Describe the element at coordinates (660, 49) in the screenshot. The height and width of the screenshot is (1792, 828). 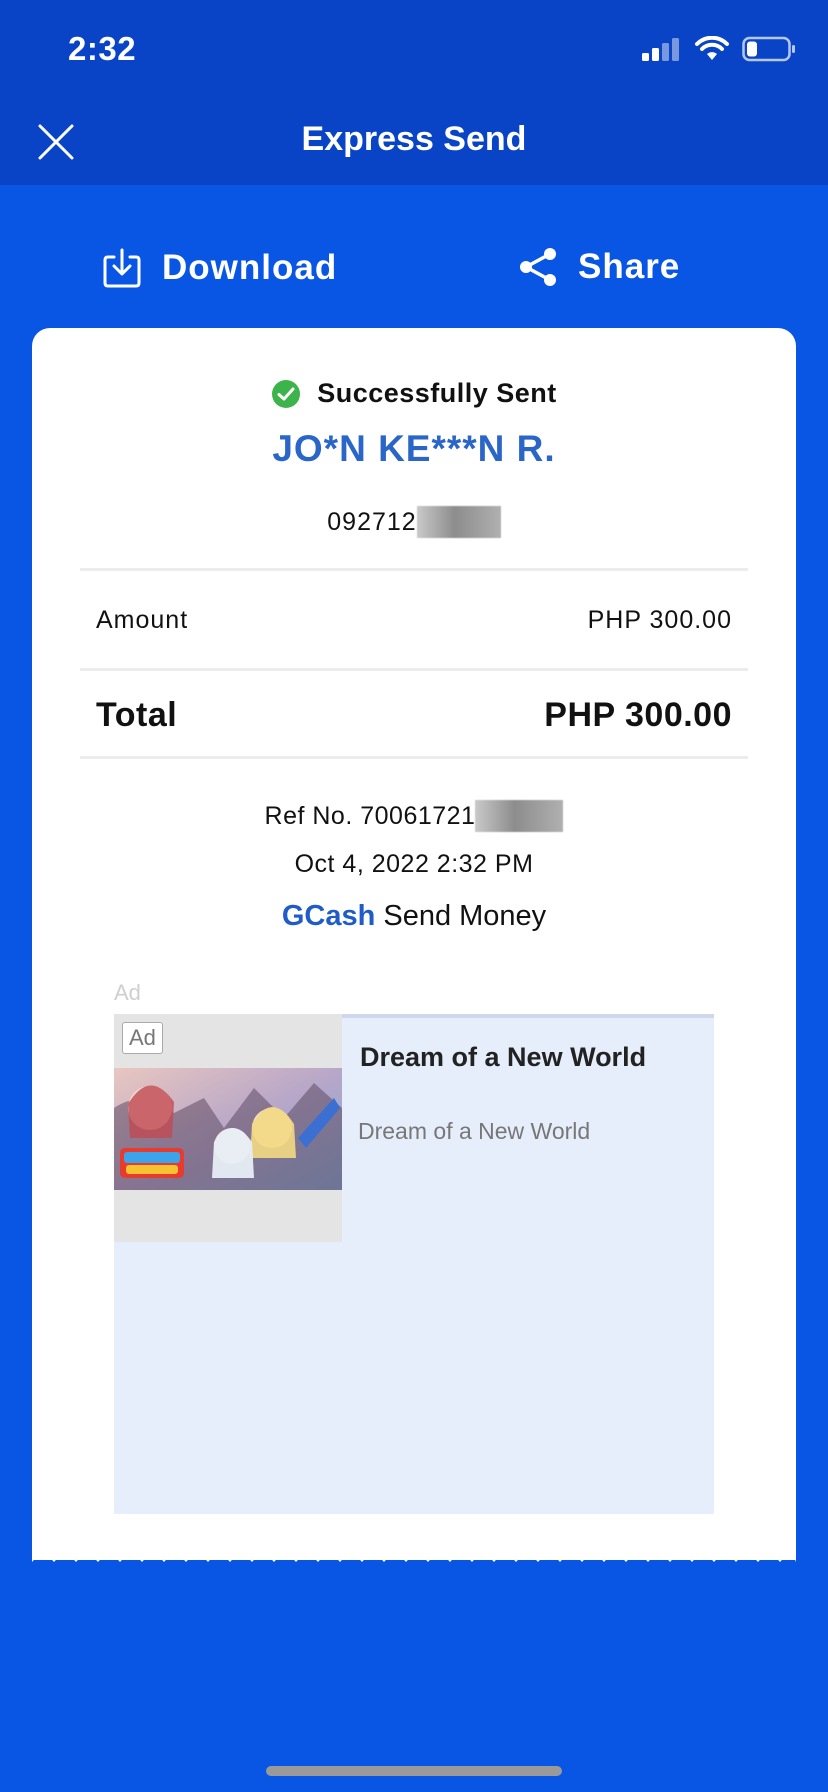
I see `cellular-signal-icon` at that location.